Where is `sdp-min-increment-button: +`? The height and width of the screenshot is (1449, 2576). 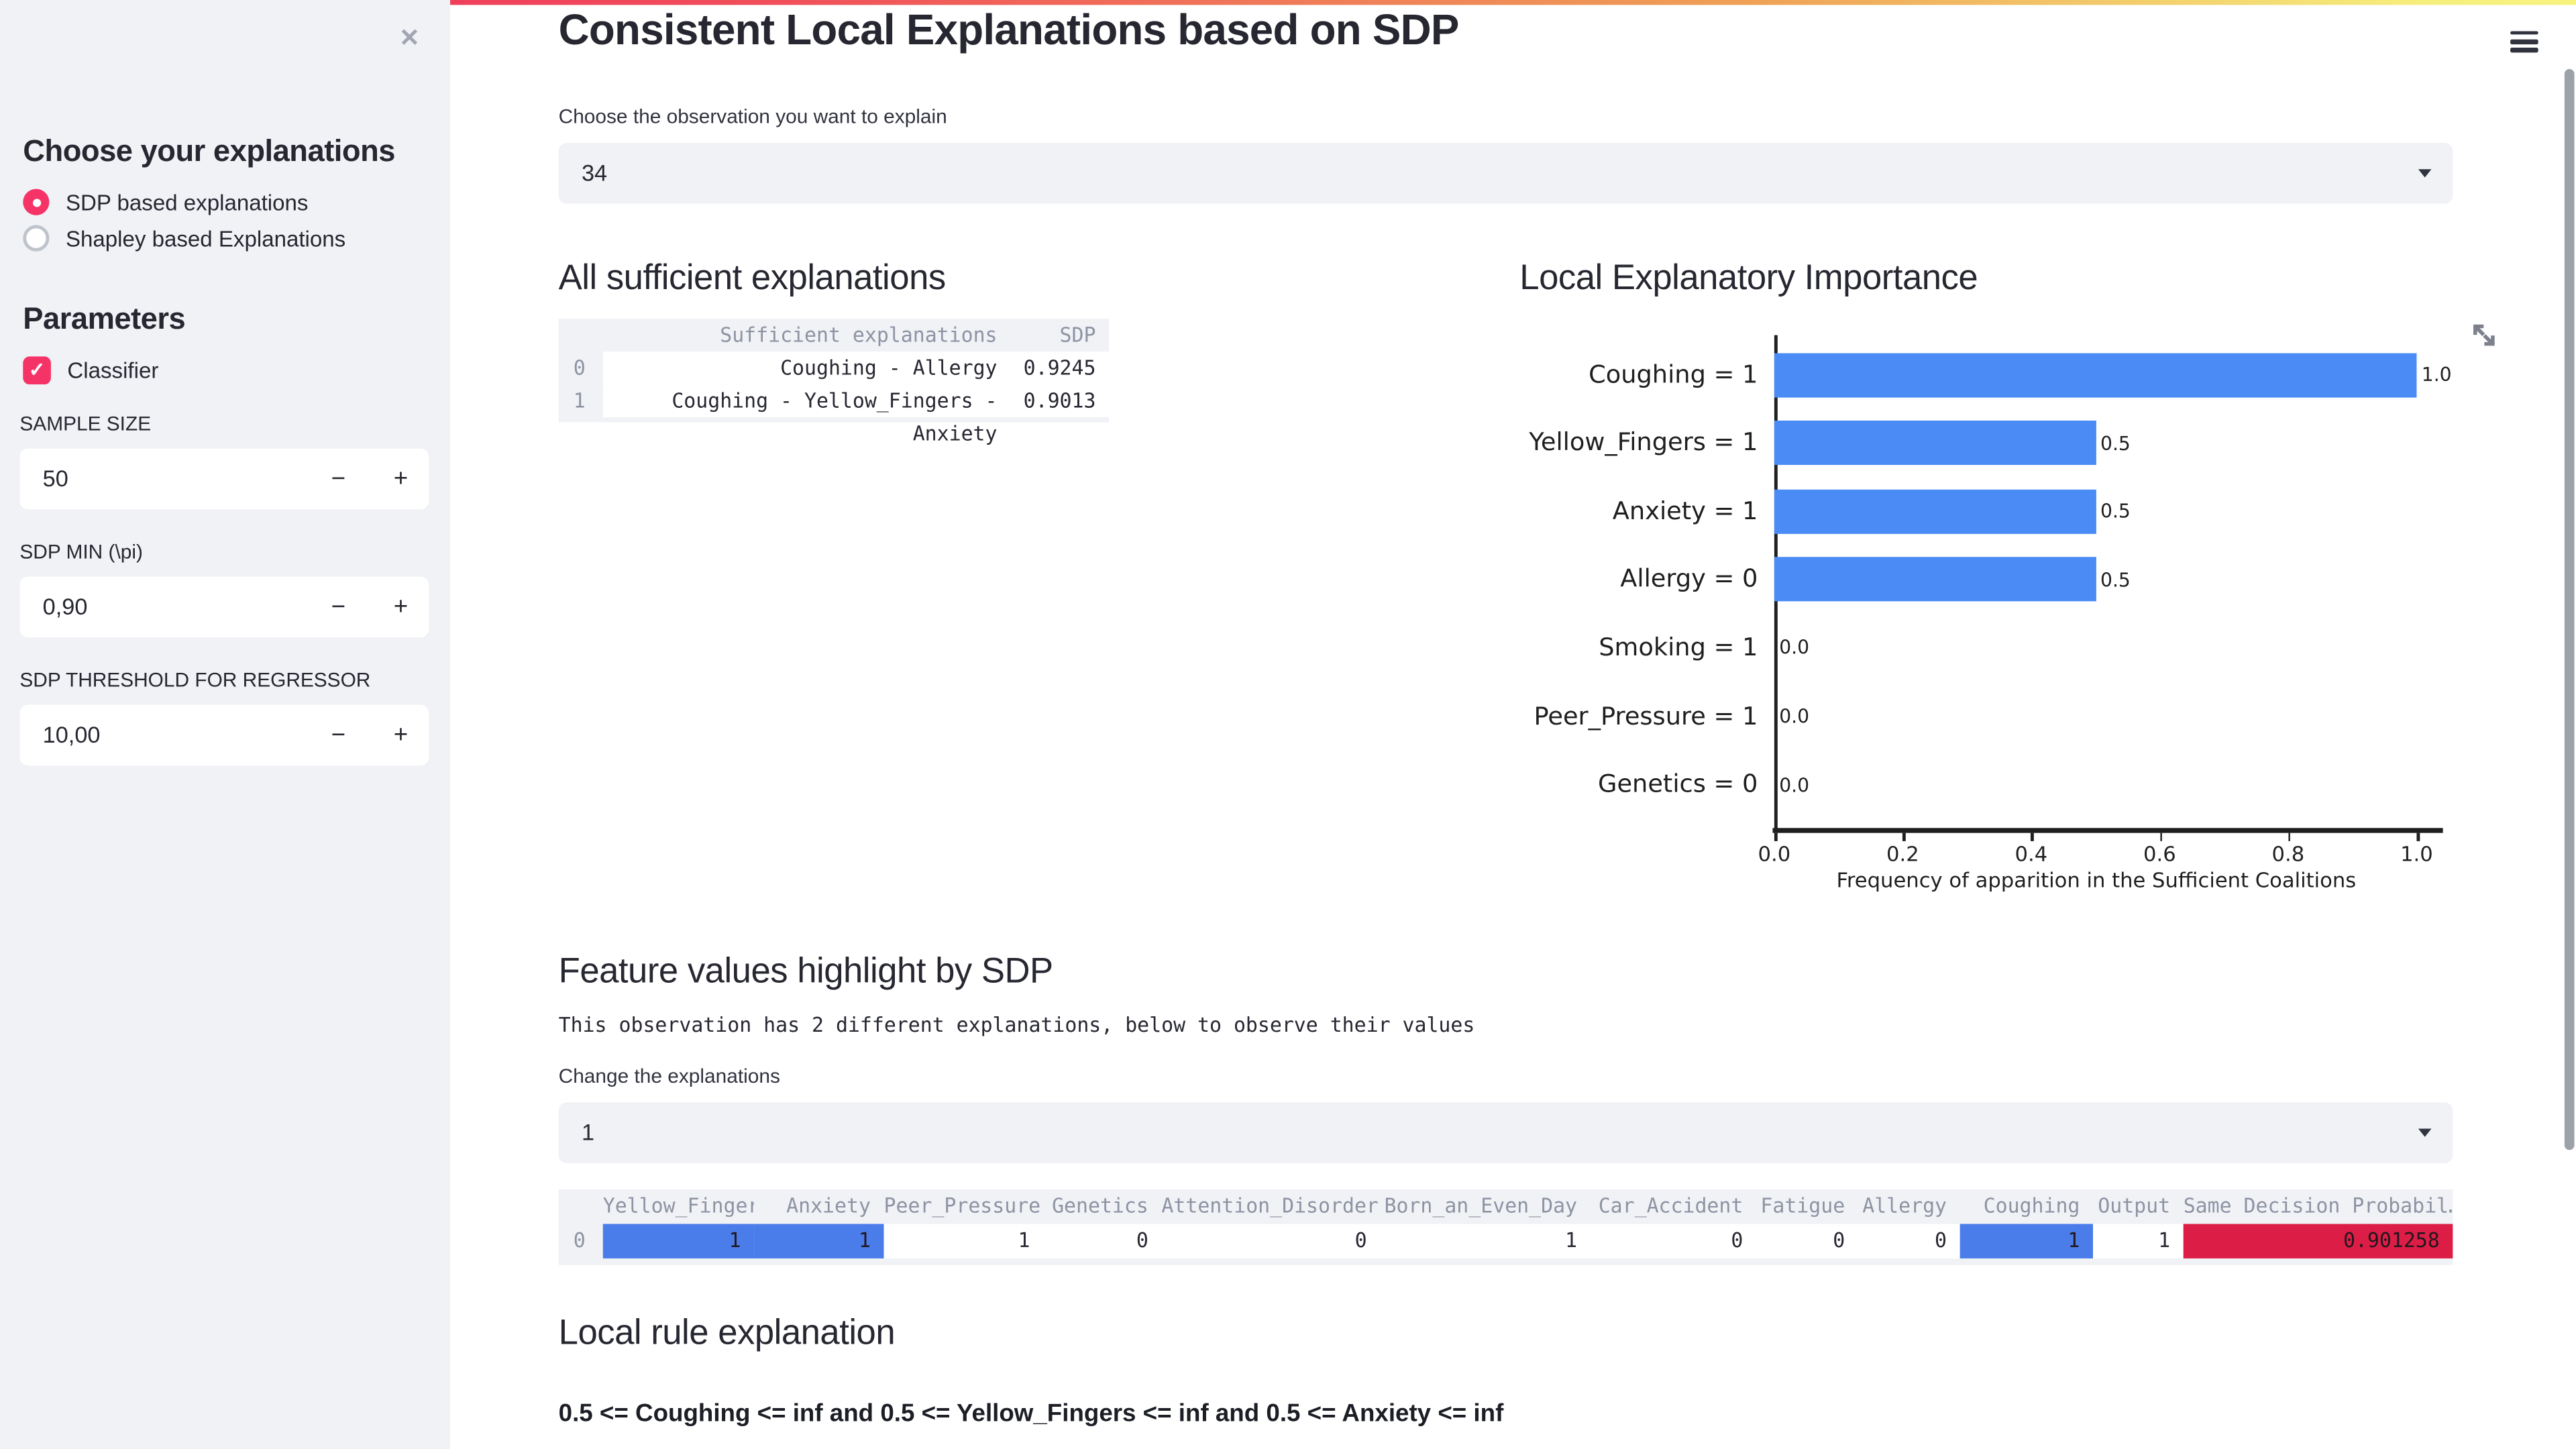 sdp-min-increment-button: + is located at coordinates (401, 607).